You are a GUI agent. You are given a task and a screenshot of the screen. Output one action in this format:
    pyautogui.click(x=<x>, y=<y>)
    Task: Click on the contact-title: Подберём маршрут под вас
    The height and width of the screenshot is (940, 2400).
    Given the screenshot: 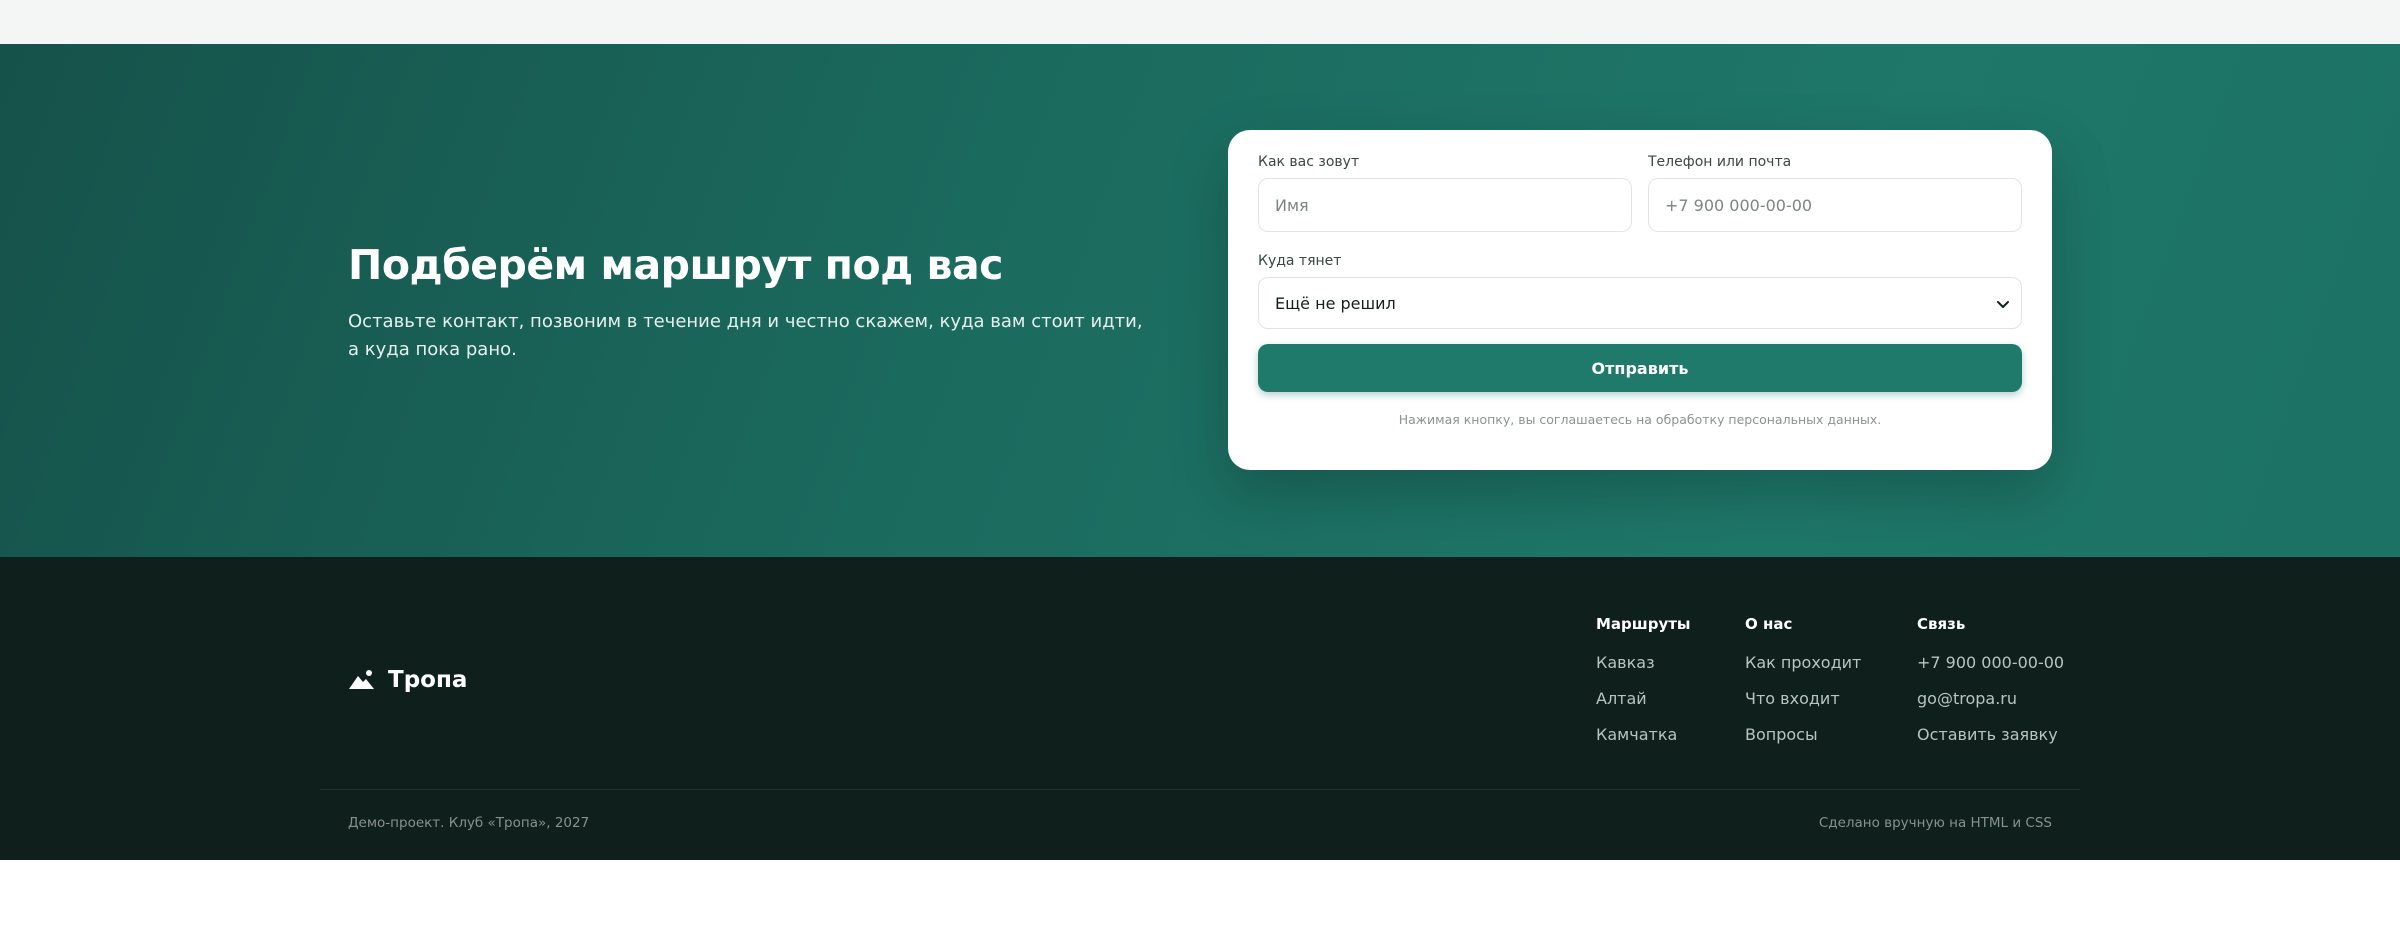 What is the action you would take?
    pyautogui.click(x=675, y=265)
    